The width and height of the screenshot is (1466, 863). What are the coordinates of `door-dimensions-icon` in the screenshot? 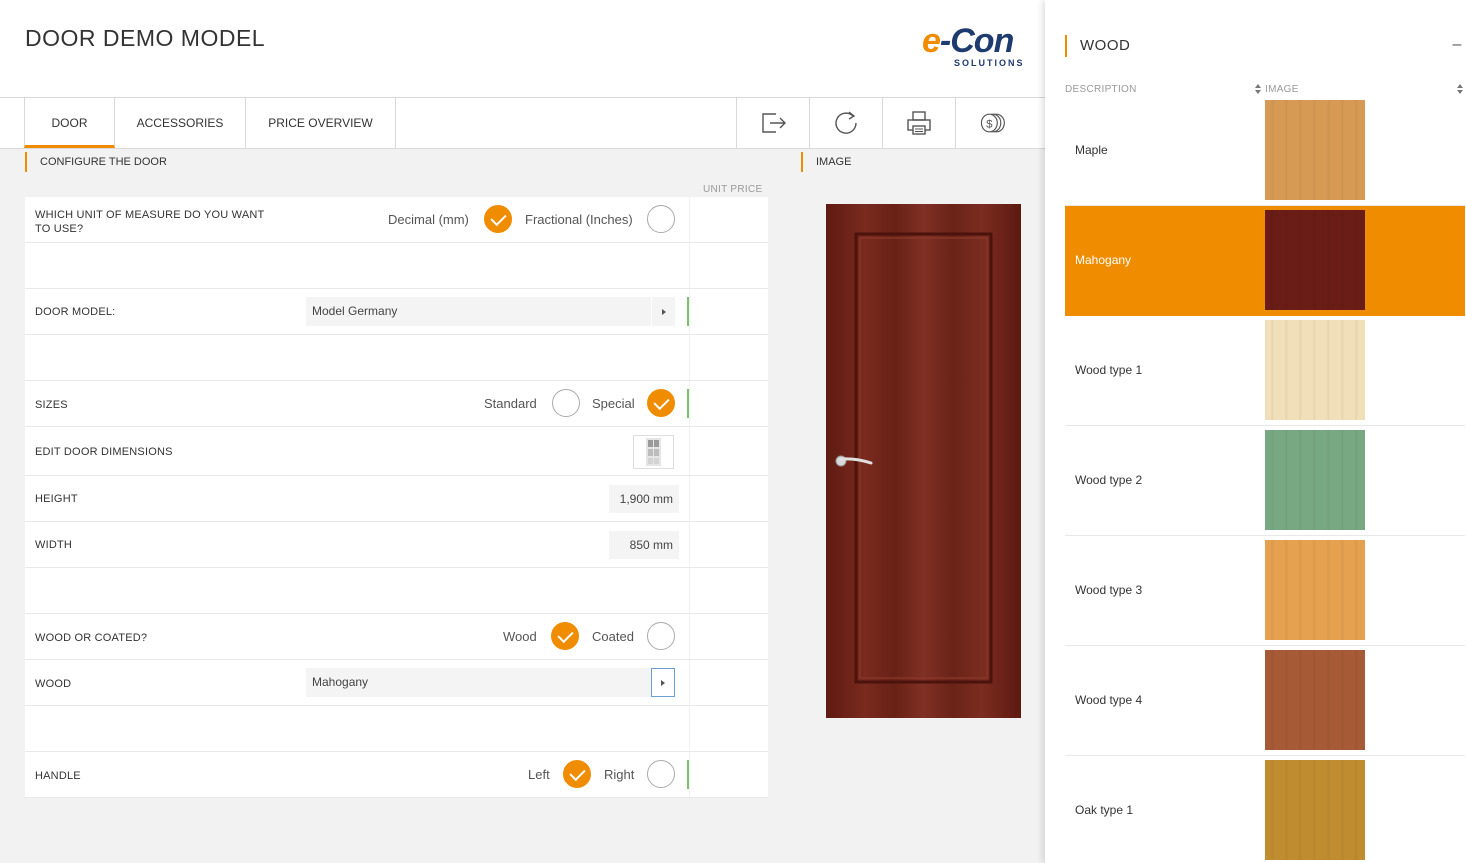 It's located at (653, 452).